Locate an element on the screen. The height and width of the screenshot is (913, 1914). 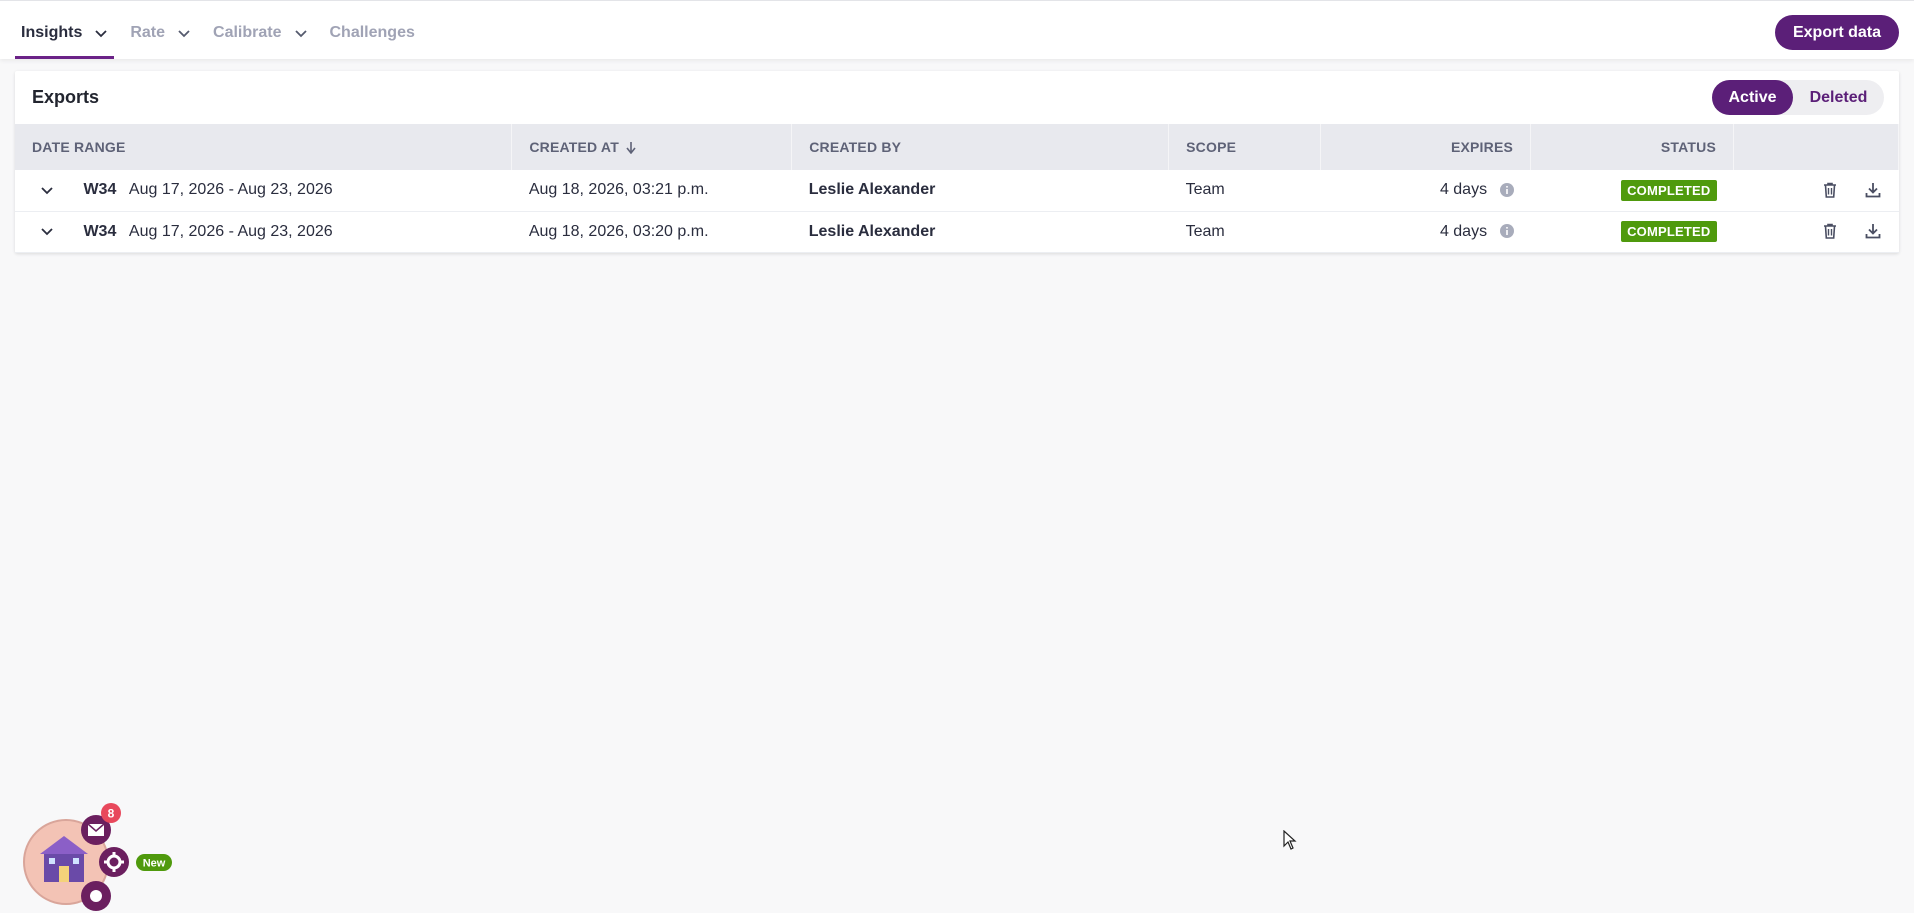
cell-created-at: Aug 18, 2026, 03:21 p.m. is located at coordinates (651, 191).